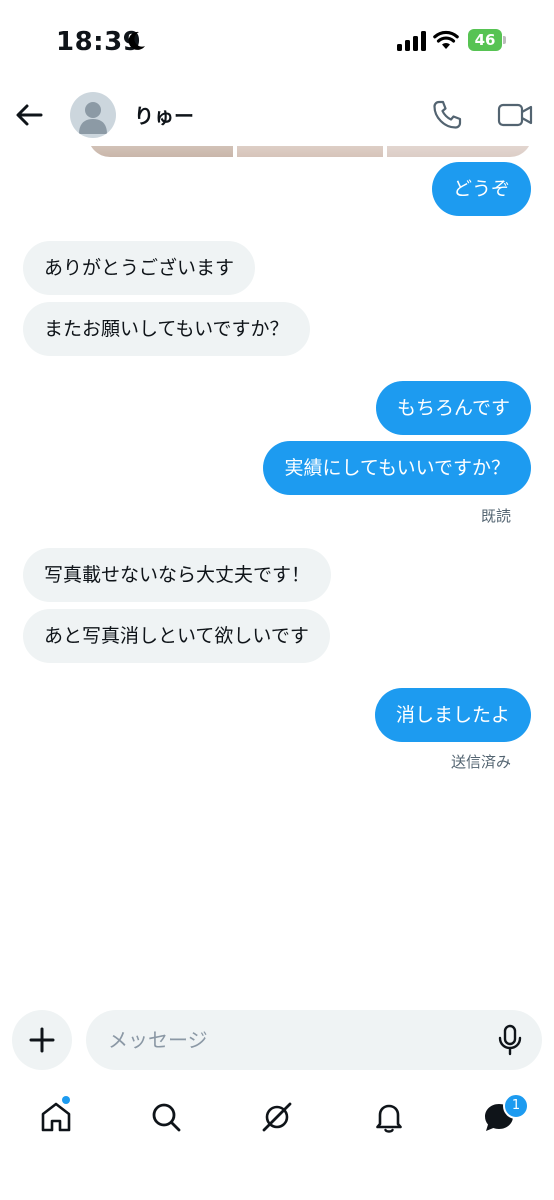 The width and height of the screenshot is (554, 1200). I want to click on back-arrow-icon, so click(29, 115).